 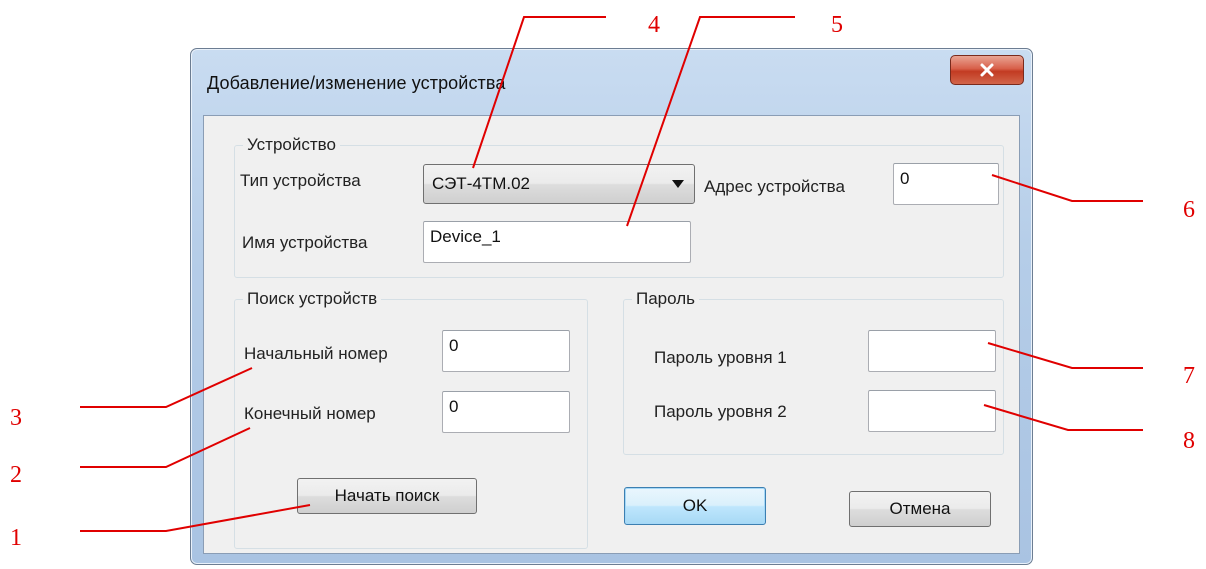 I want to click on device-name-label: Имя устройства, so click(x=305, y=242).